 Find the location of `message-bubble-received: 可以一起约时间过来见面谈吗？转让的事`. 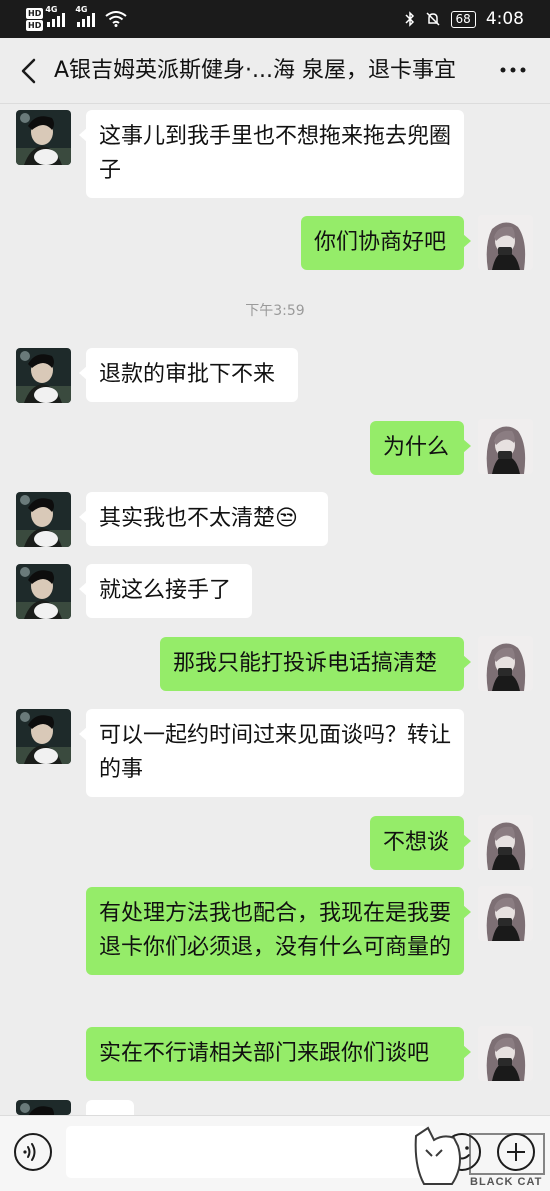

message-bubble-received: 可以一起约时间过来见面谈吗？转让的事 is located at coordinates (271, 753).